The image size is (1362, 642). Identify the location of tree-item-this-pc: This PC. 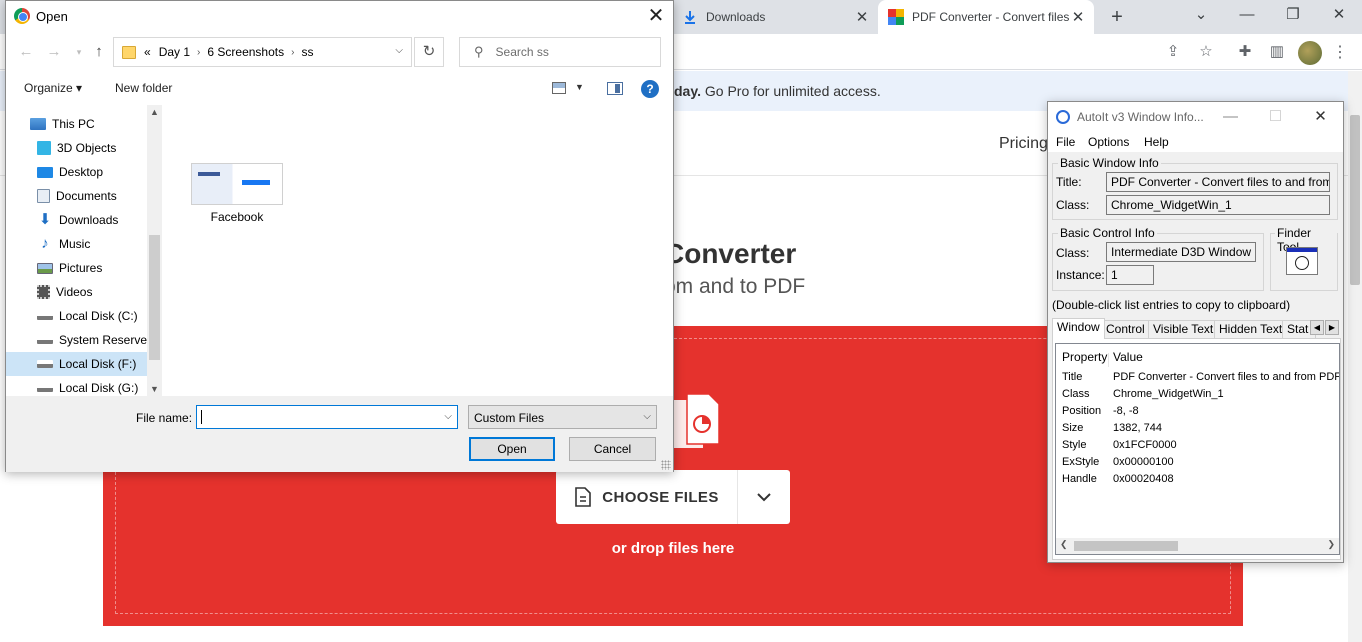
(76, 124).